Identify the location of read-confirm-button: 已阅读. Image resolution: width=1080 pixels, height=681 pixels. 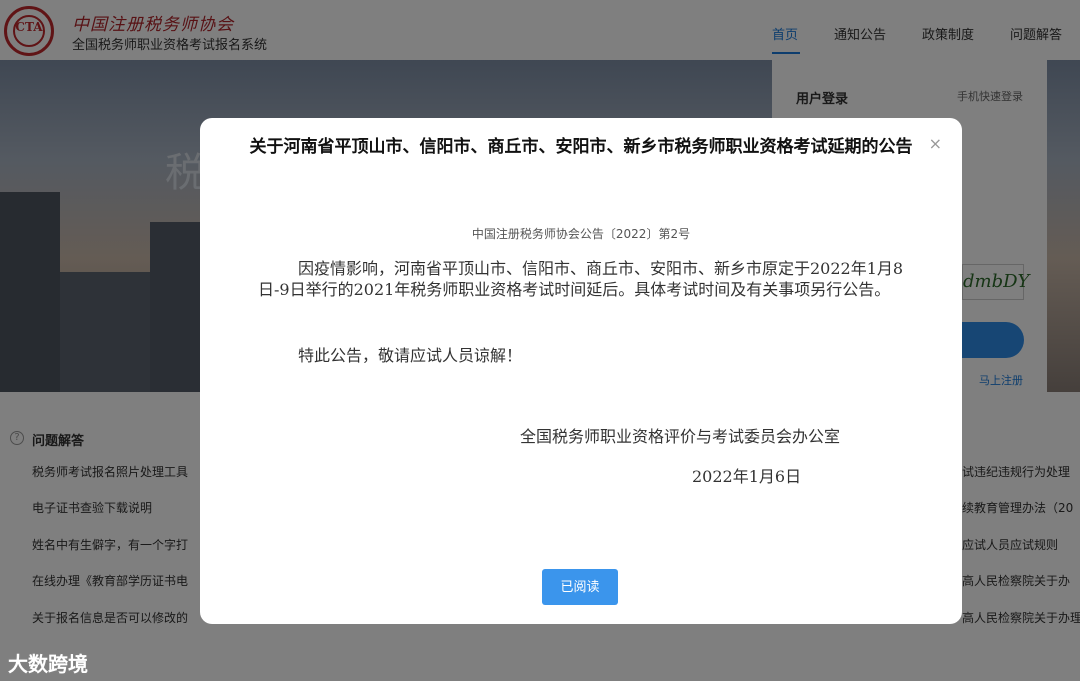
(580, 587).